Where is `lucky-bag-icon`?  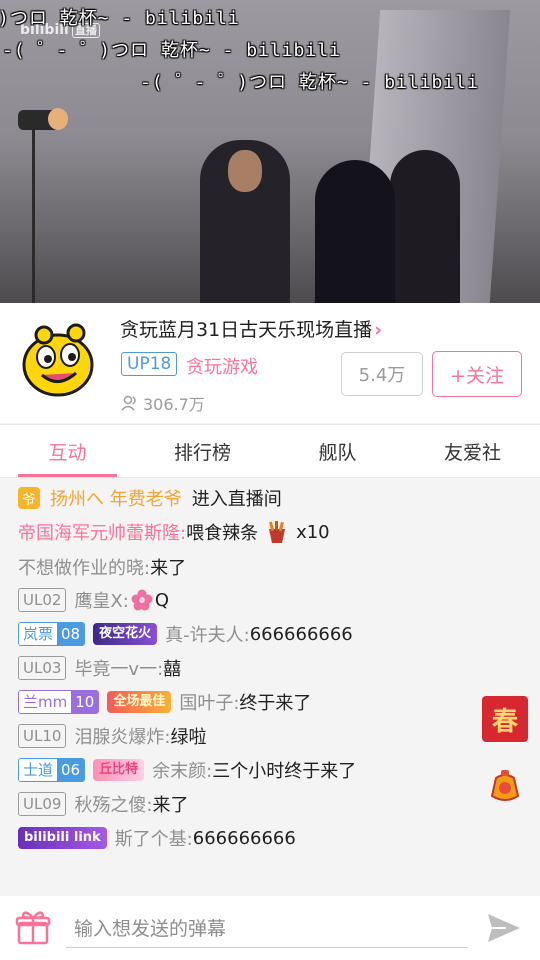
lucky-bag-icon is located at coordinates (505, 786).